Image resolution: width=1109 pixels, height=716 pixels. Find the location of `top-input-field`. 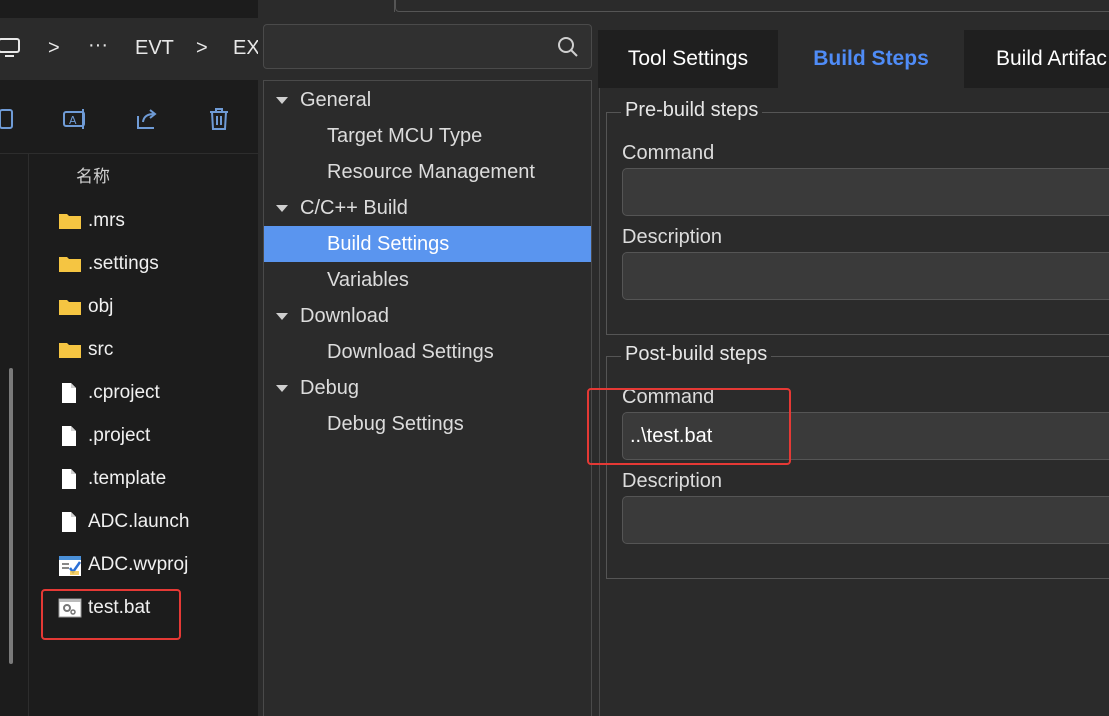

top-input-field is located at coordinates (752, 6).